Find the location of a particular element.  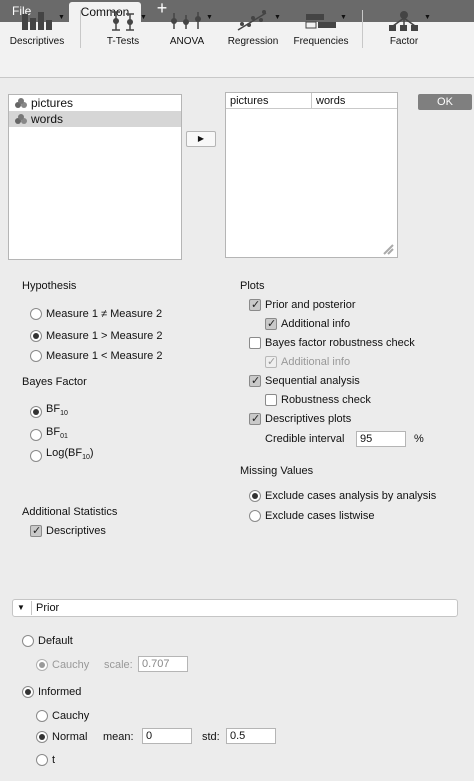

hypothesis-option-gt: Measure 1 > Measure 2 is located at coordinates (96, 336).